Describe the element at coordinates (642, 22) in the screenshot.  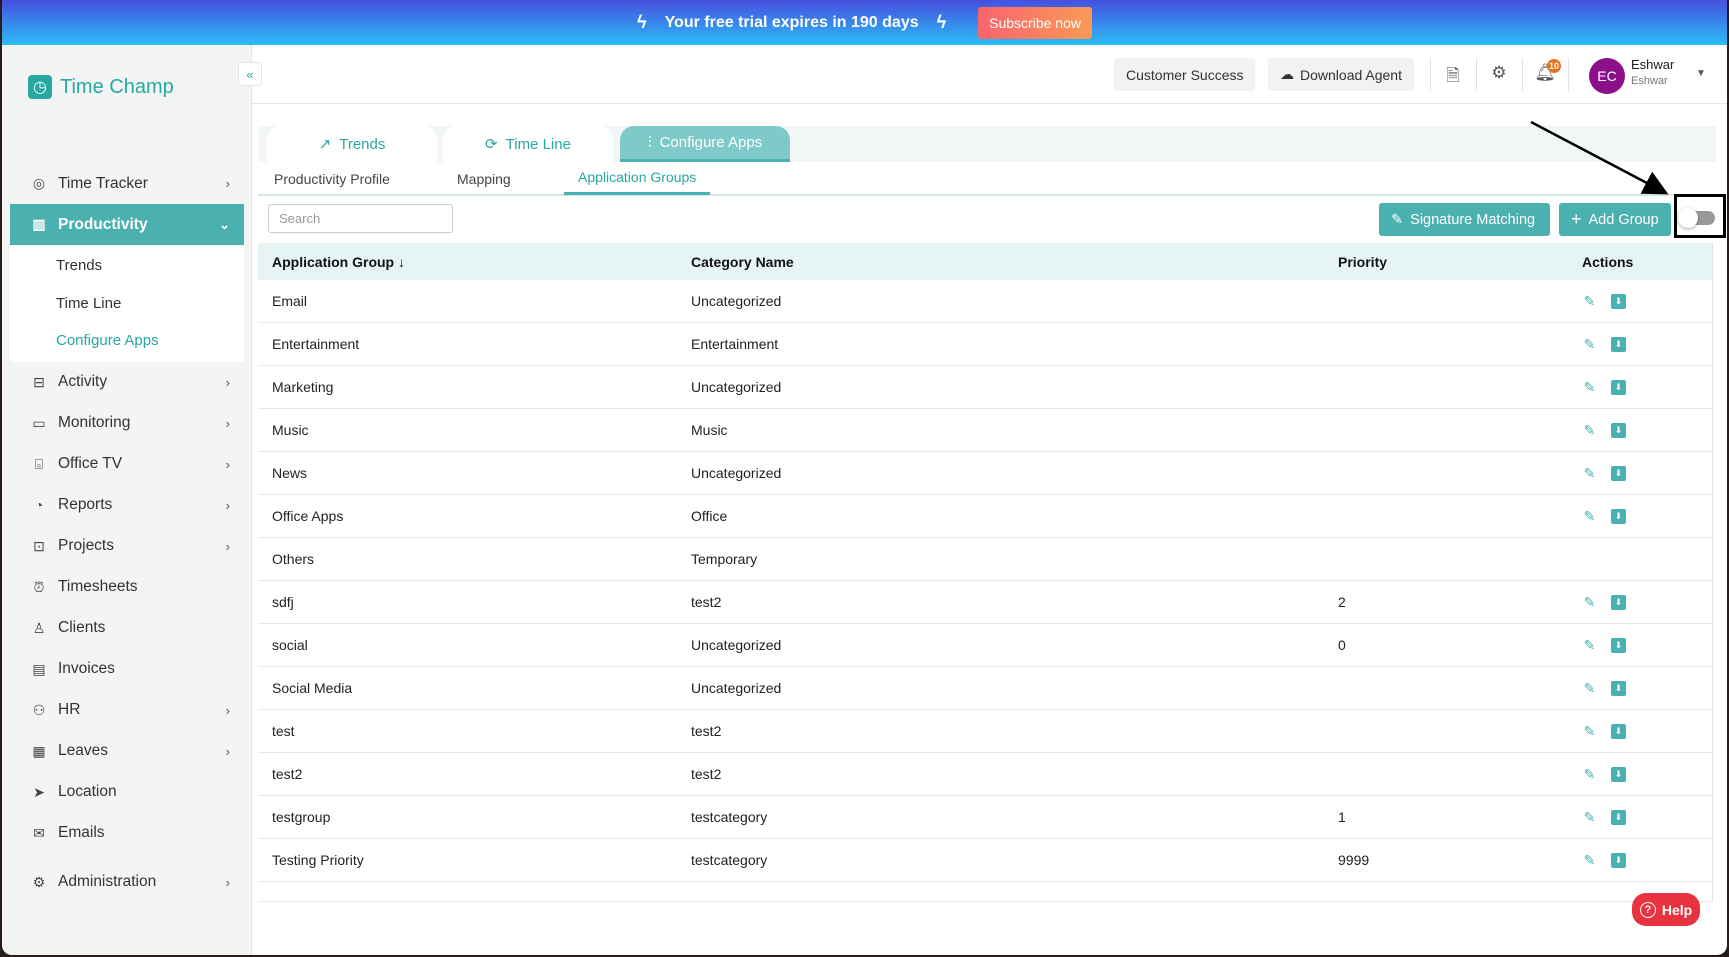
I see `bolt-icon: ϟ` at that location.